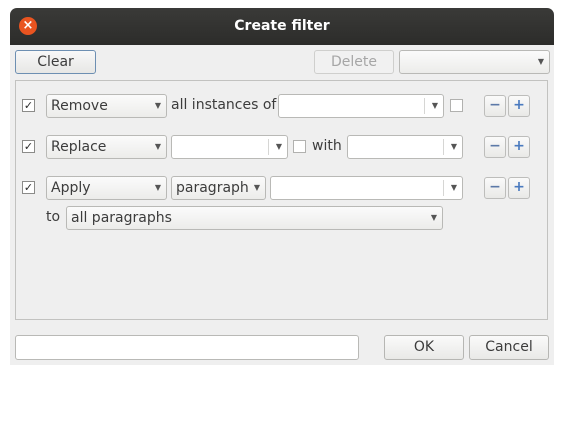 Image resolution: width=564 pixels, height=439 pixels. Describe the element at coordinates (212, 188) in the screenshot. I see `target-select-value: paragraph` at that location.